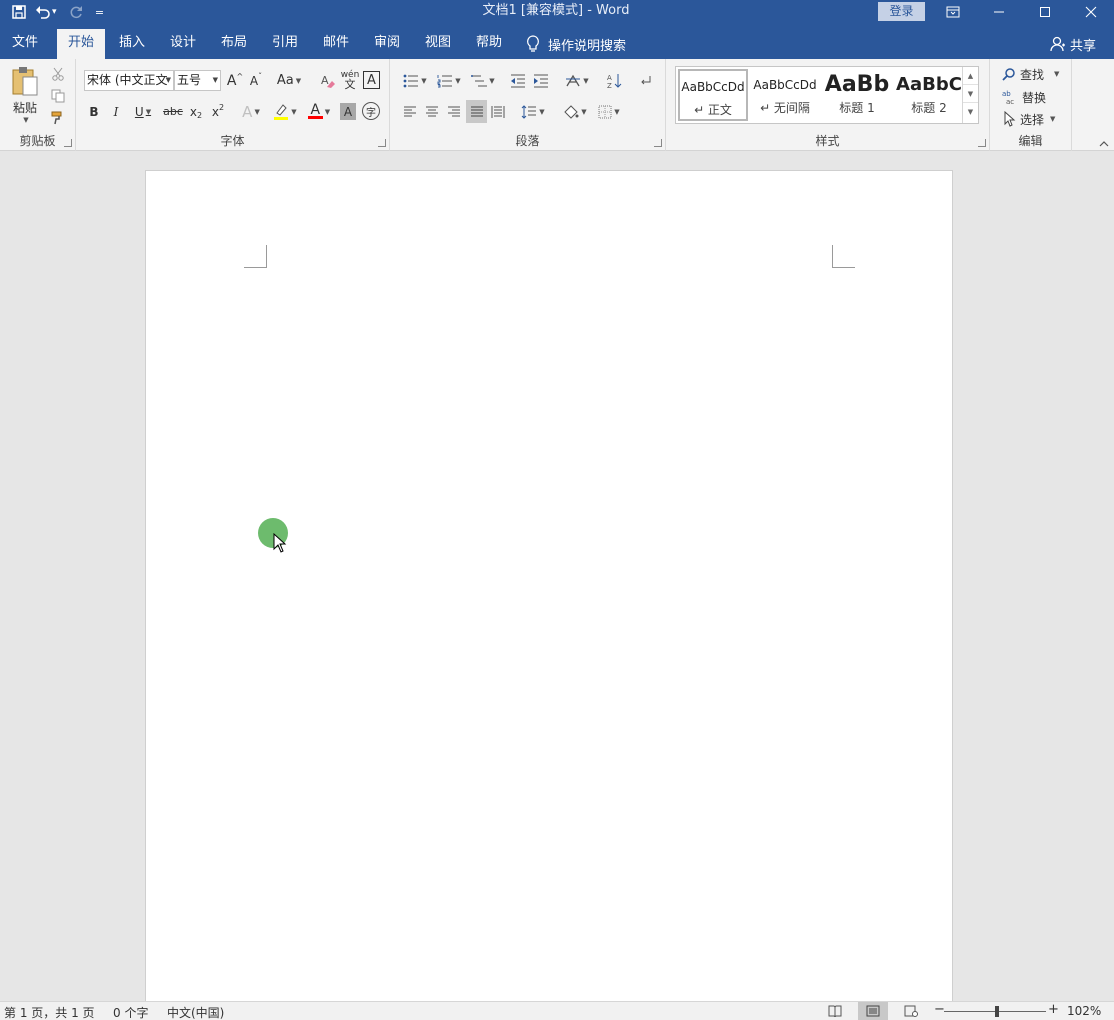  I want to click on find-dropdown-icon: ▼, so click(1056, 74).